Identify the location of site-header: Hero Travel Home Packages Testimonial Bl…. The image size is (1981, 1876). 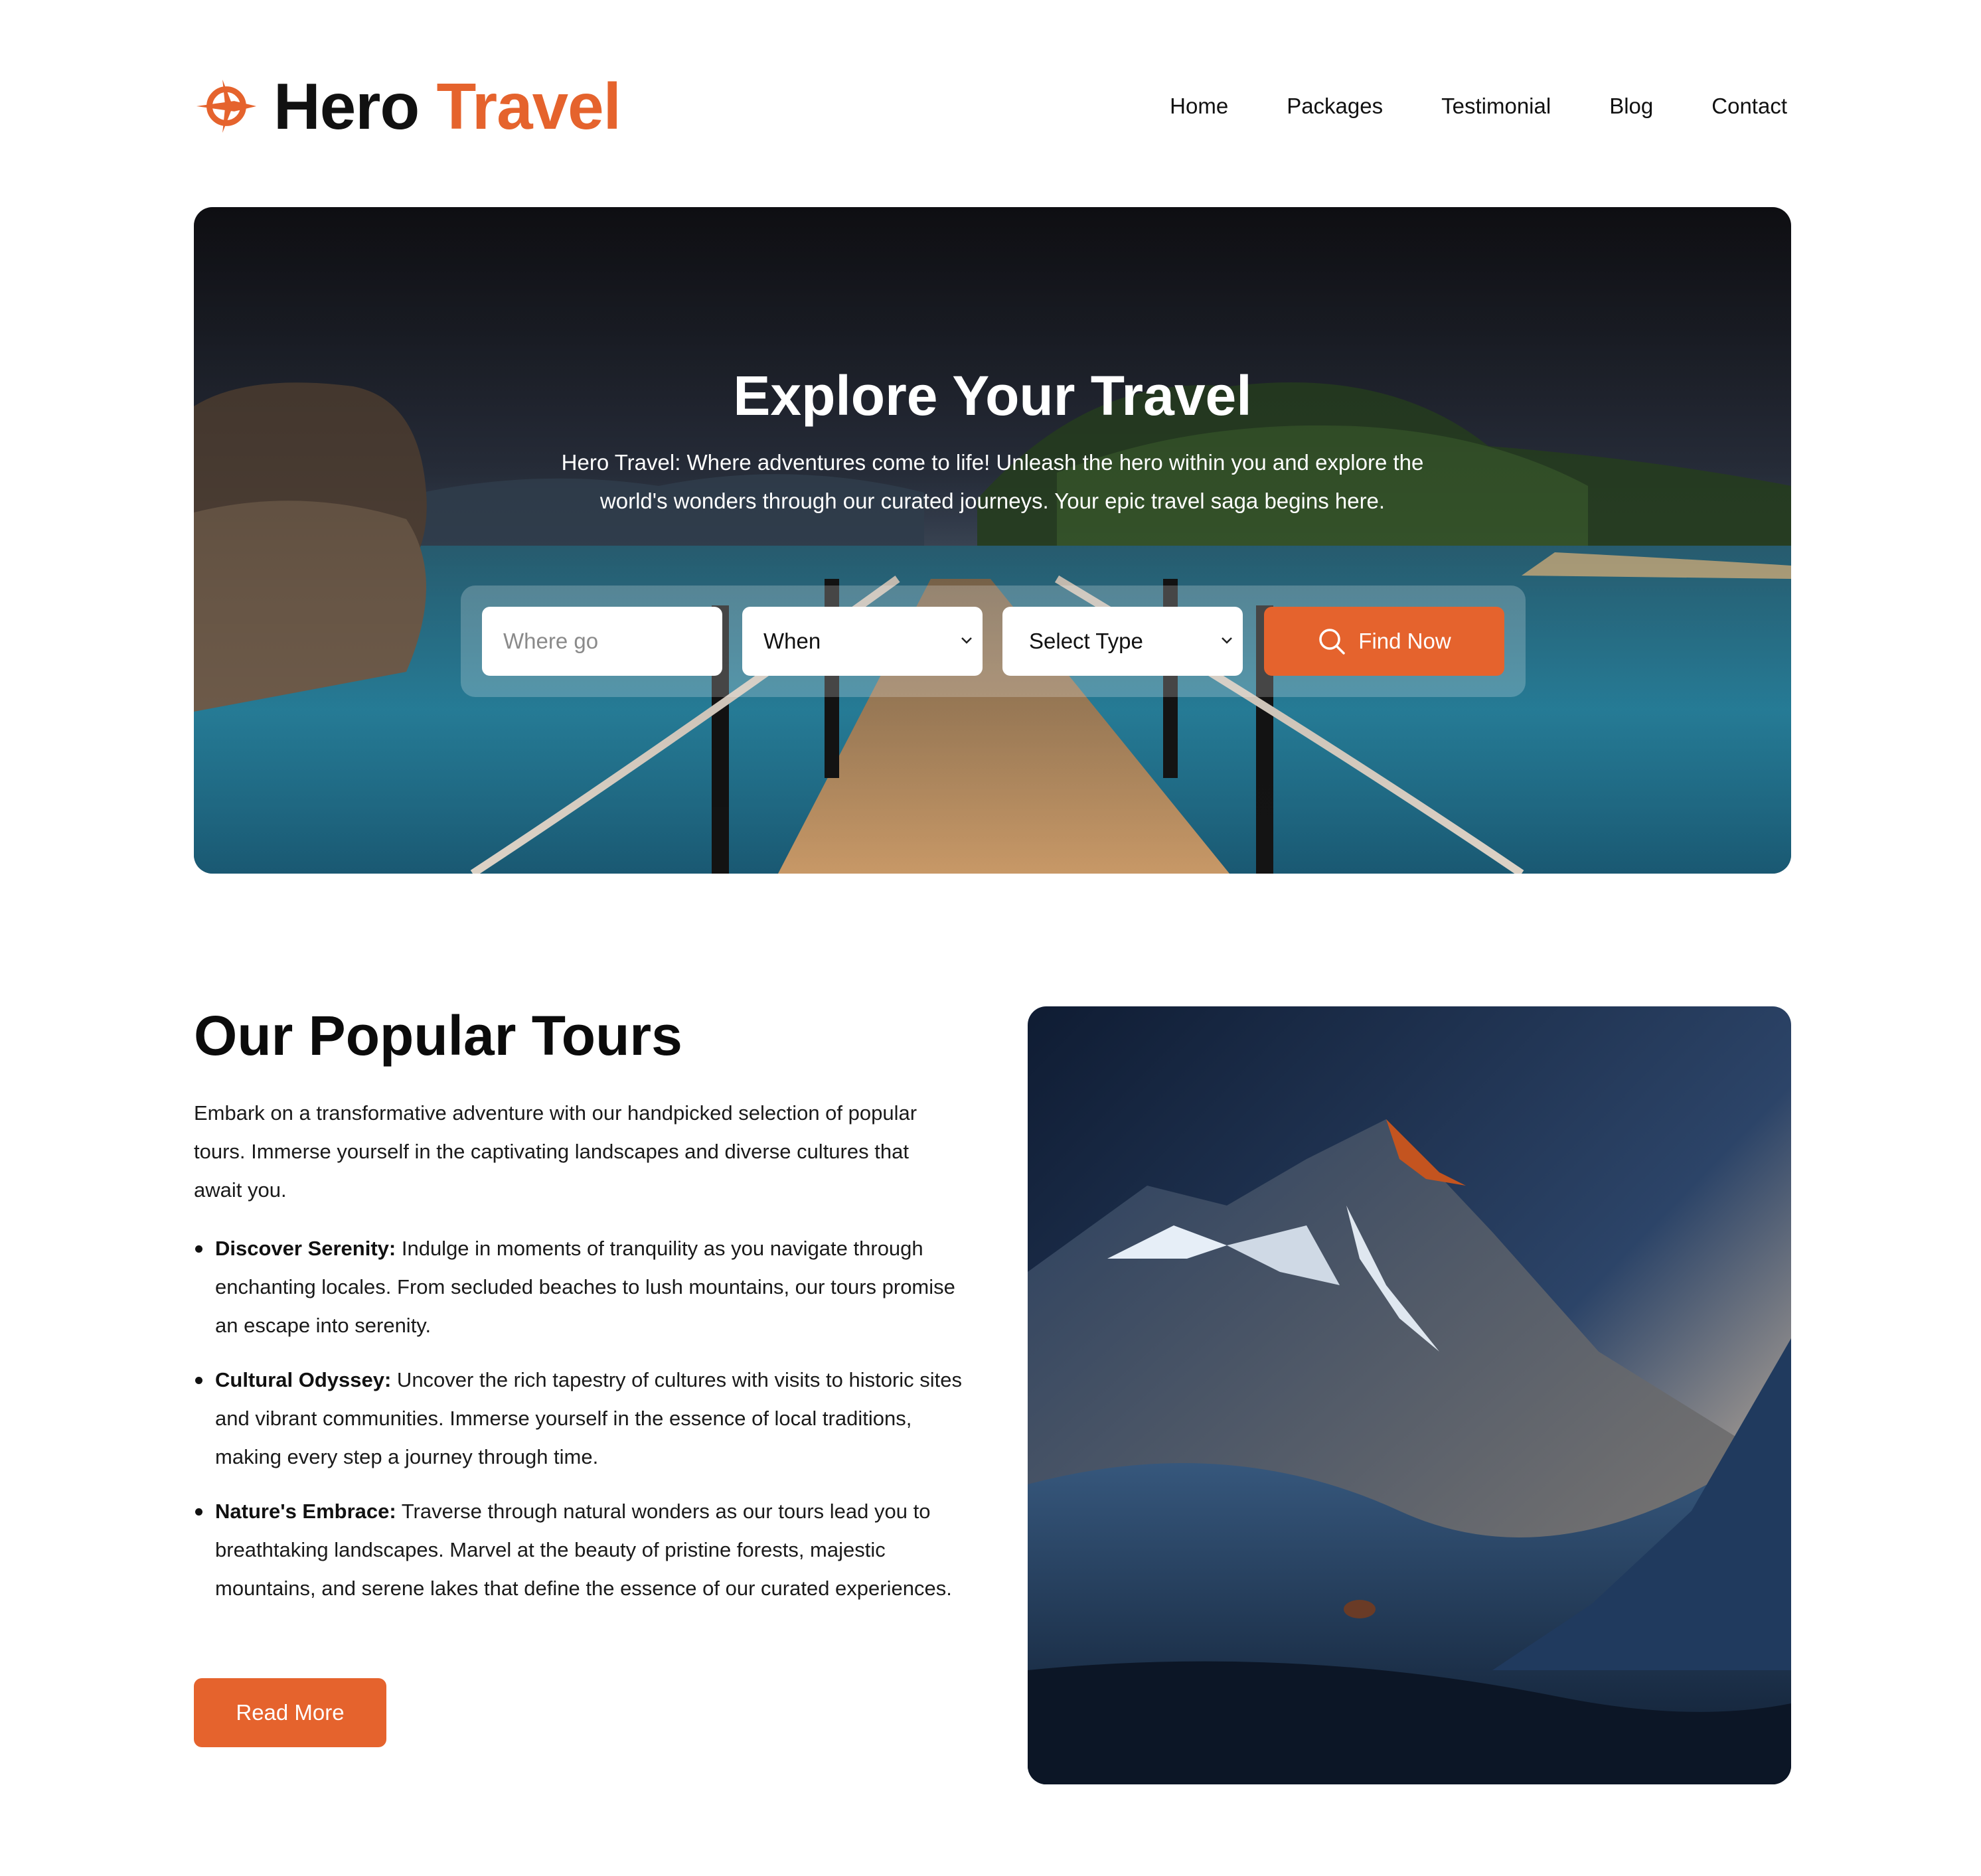
(990, 106).